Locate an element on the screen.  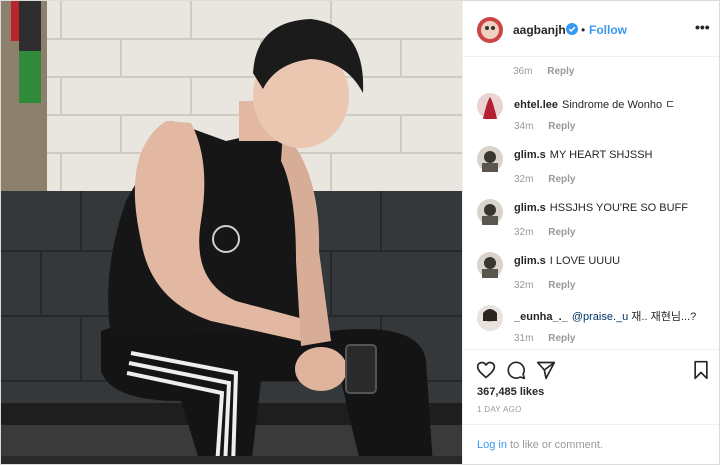
comment-text-line: ehtel.lee Sindrome de Wonho ㄷ is located at coordinates (594, 104).